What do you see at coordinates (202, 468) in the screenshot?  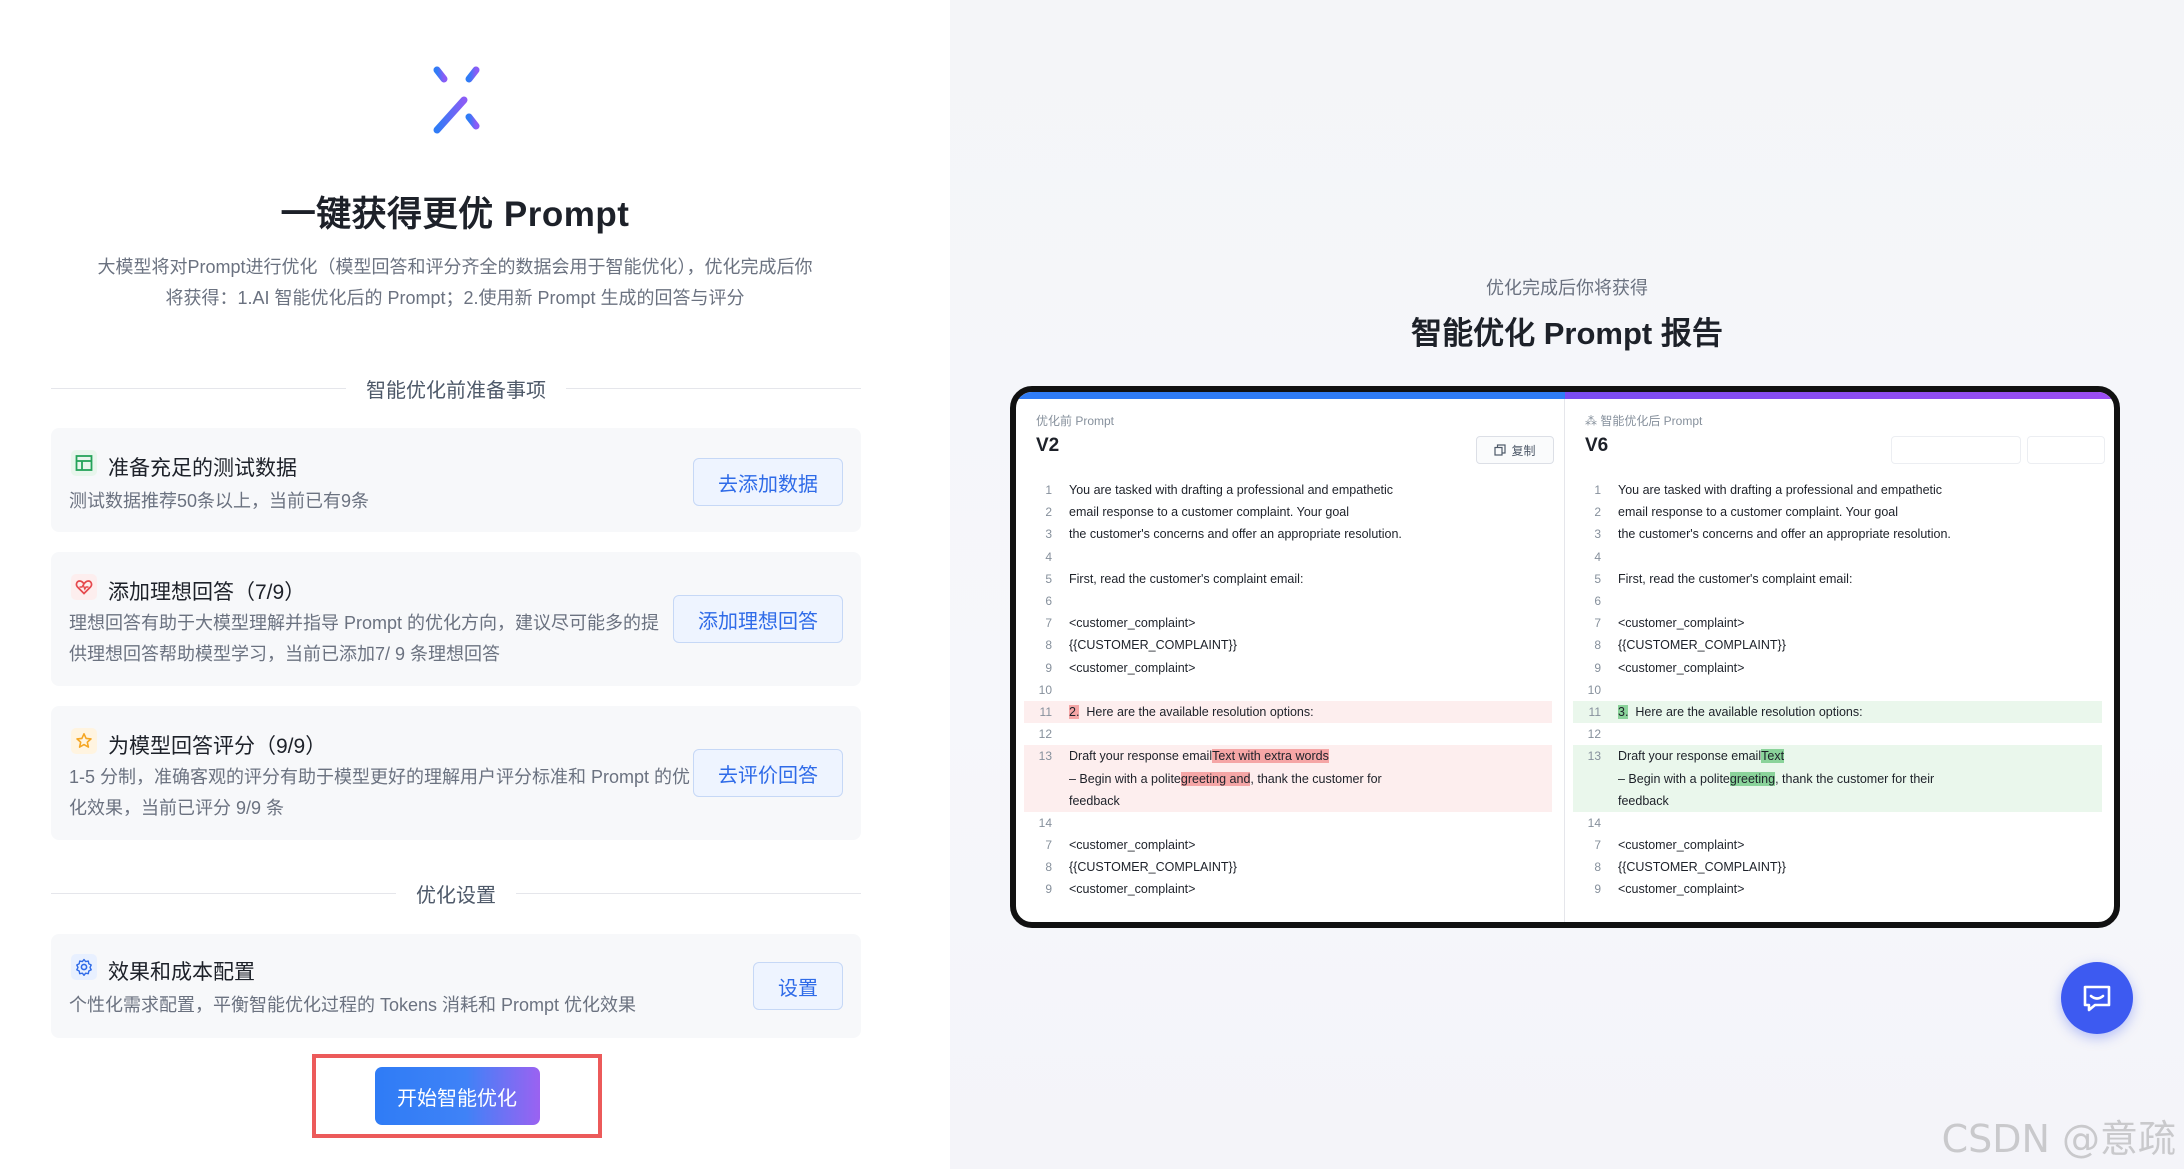 I see `card-title: 准备充足的测试数据` at bounding box center [202, 468].